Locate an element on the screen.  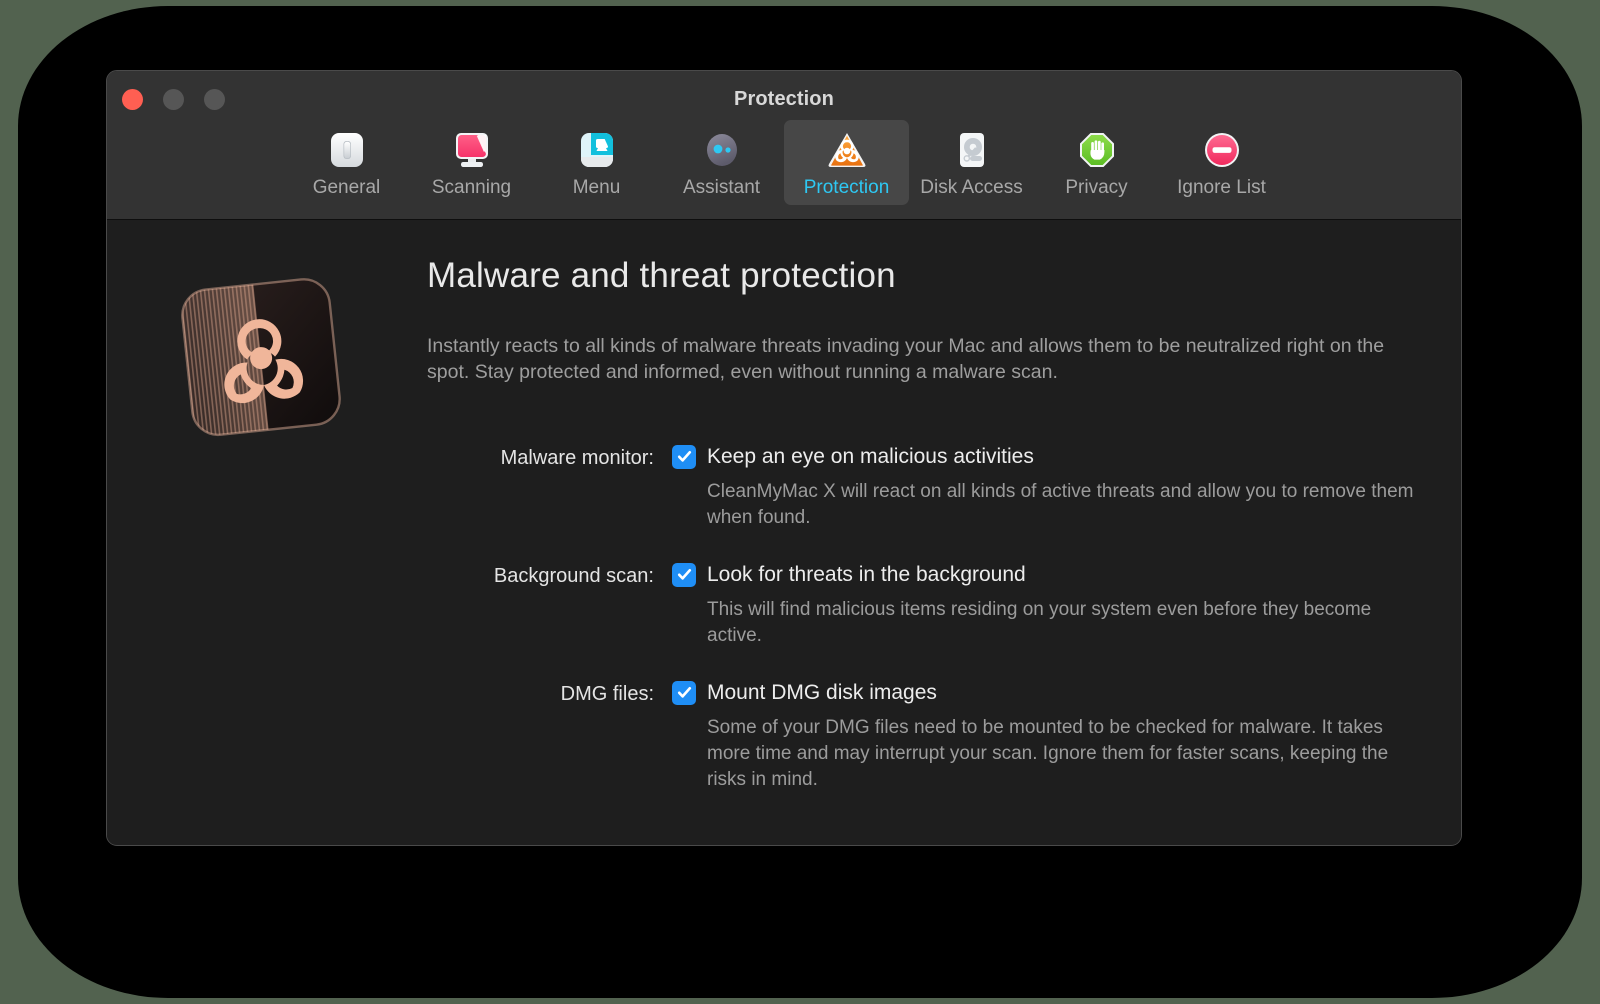
tab-menu: Menu is located at coordinates (596, 162).